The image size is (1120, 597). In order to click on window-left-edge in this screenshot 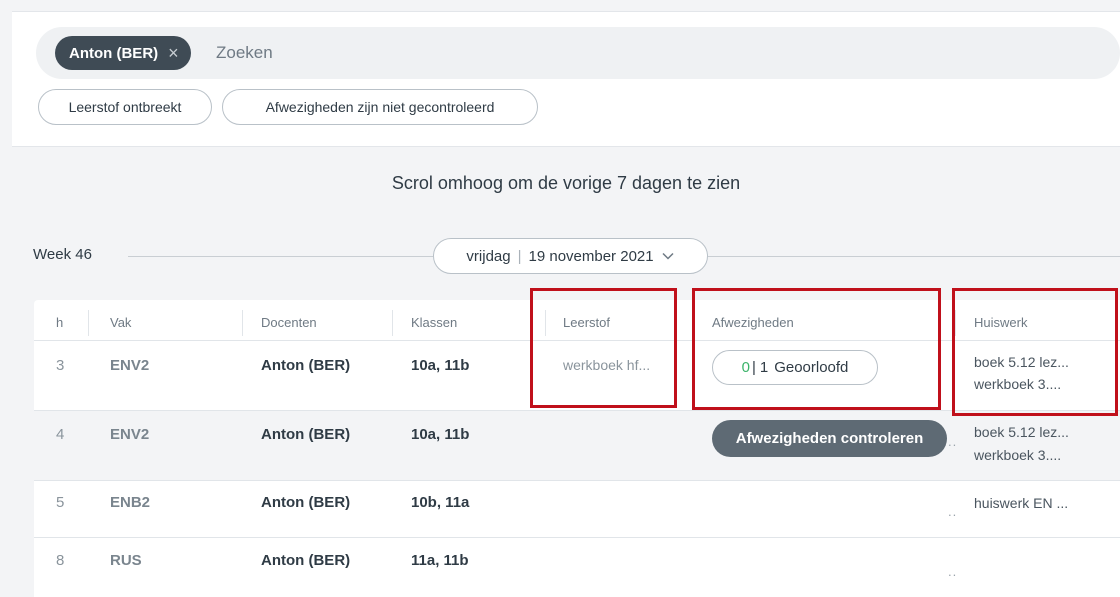, I will do `click(6, 298)`.